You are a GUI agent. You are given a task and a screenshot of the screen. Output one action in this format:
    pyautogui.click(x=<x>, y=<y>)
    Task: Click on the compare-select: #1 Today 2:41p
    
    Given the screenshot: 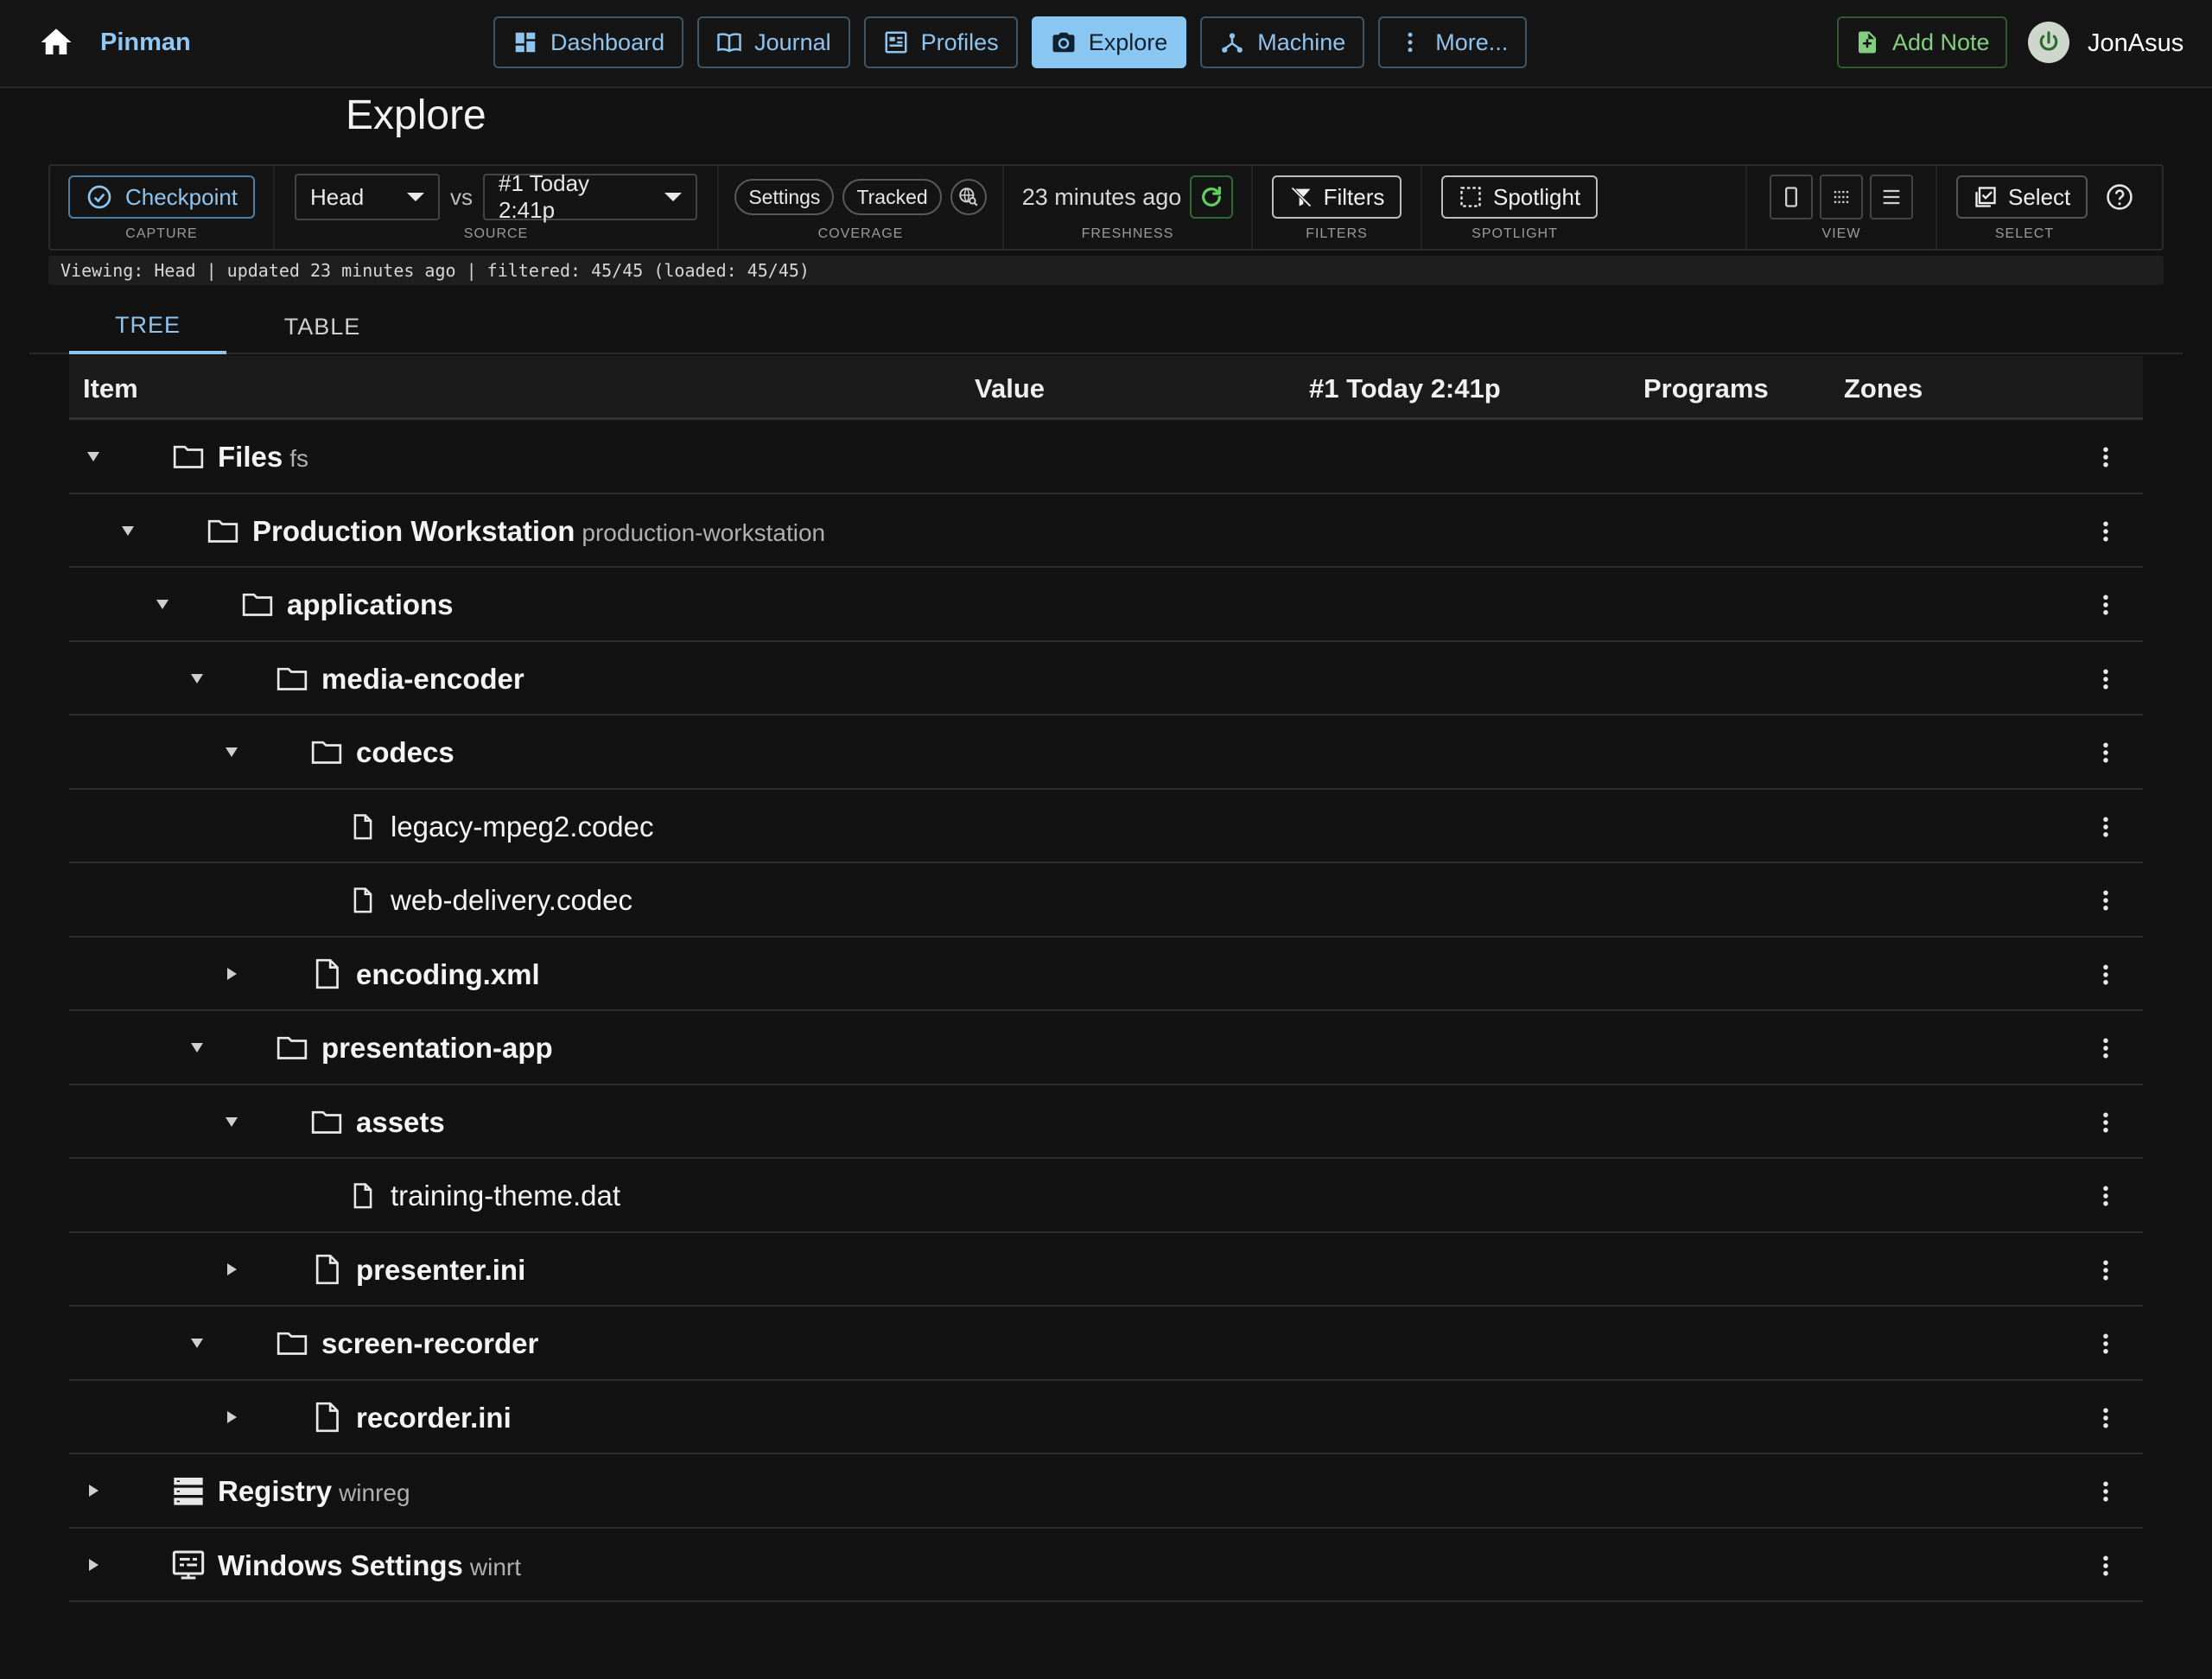 What is the action you would take?
    pyautogui.click(x=590, y=196)
    